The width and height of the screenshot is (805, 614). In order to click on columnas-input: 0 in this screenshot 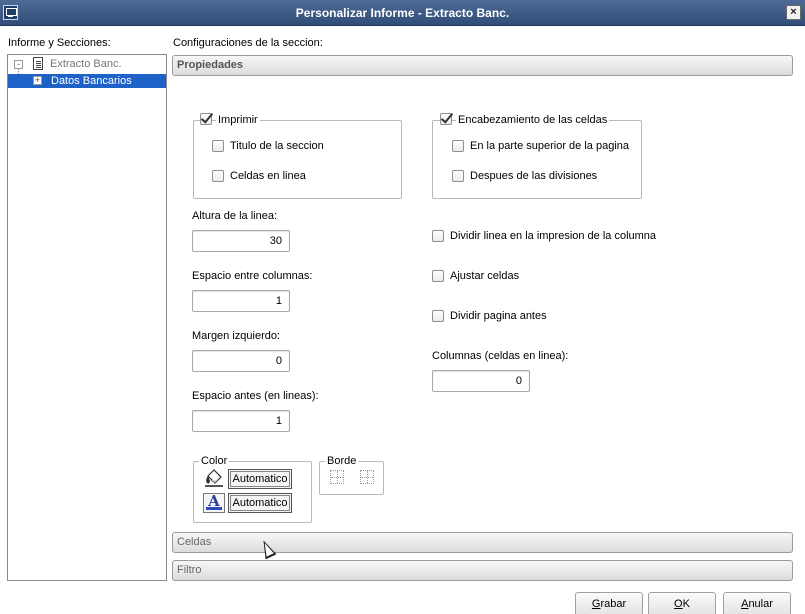, I will do `click(481, 381)`.